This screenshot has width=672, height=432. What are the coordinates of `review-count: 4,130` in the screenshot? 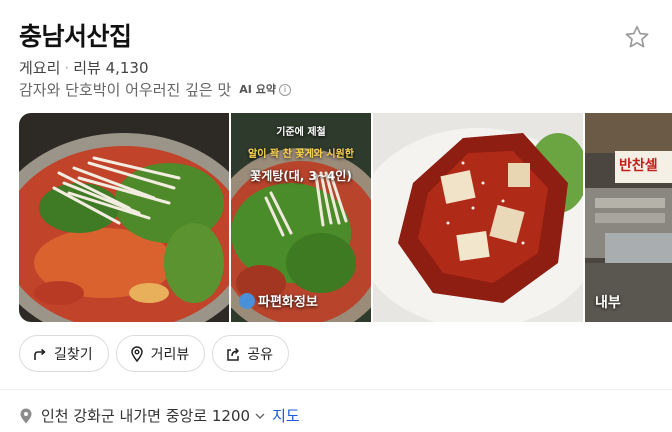 It's located at (127, 68).